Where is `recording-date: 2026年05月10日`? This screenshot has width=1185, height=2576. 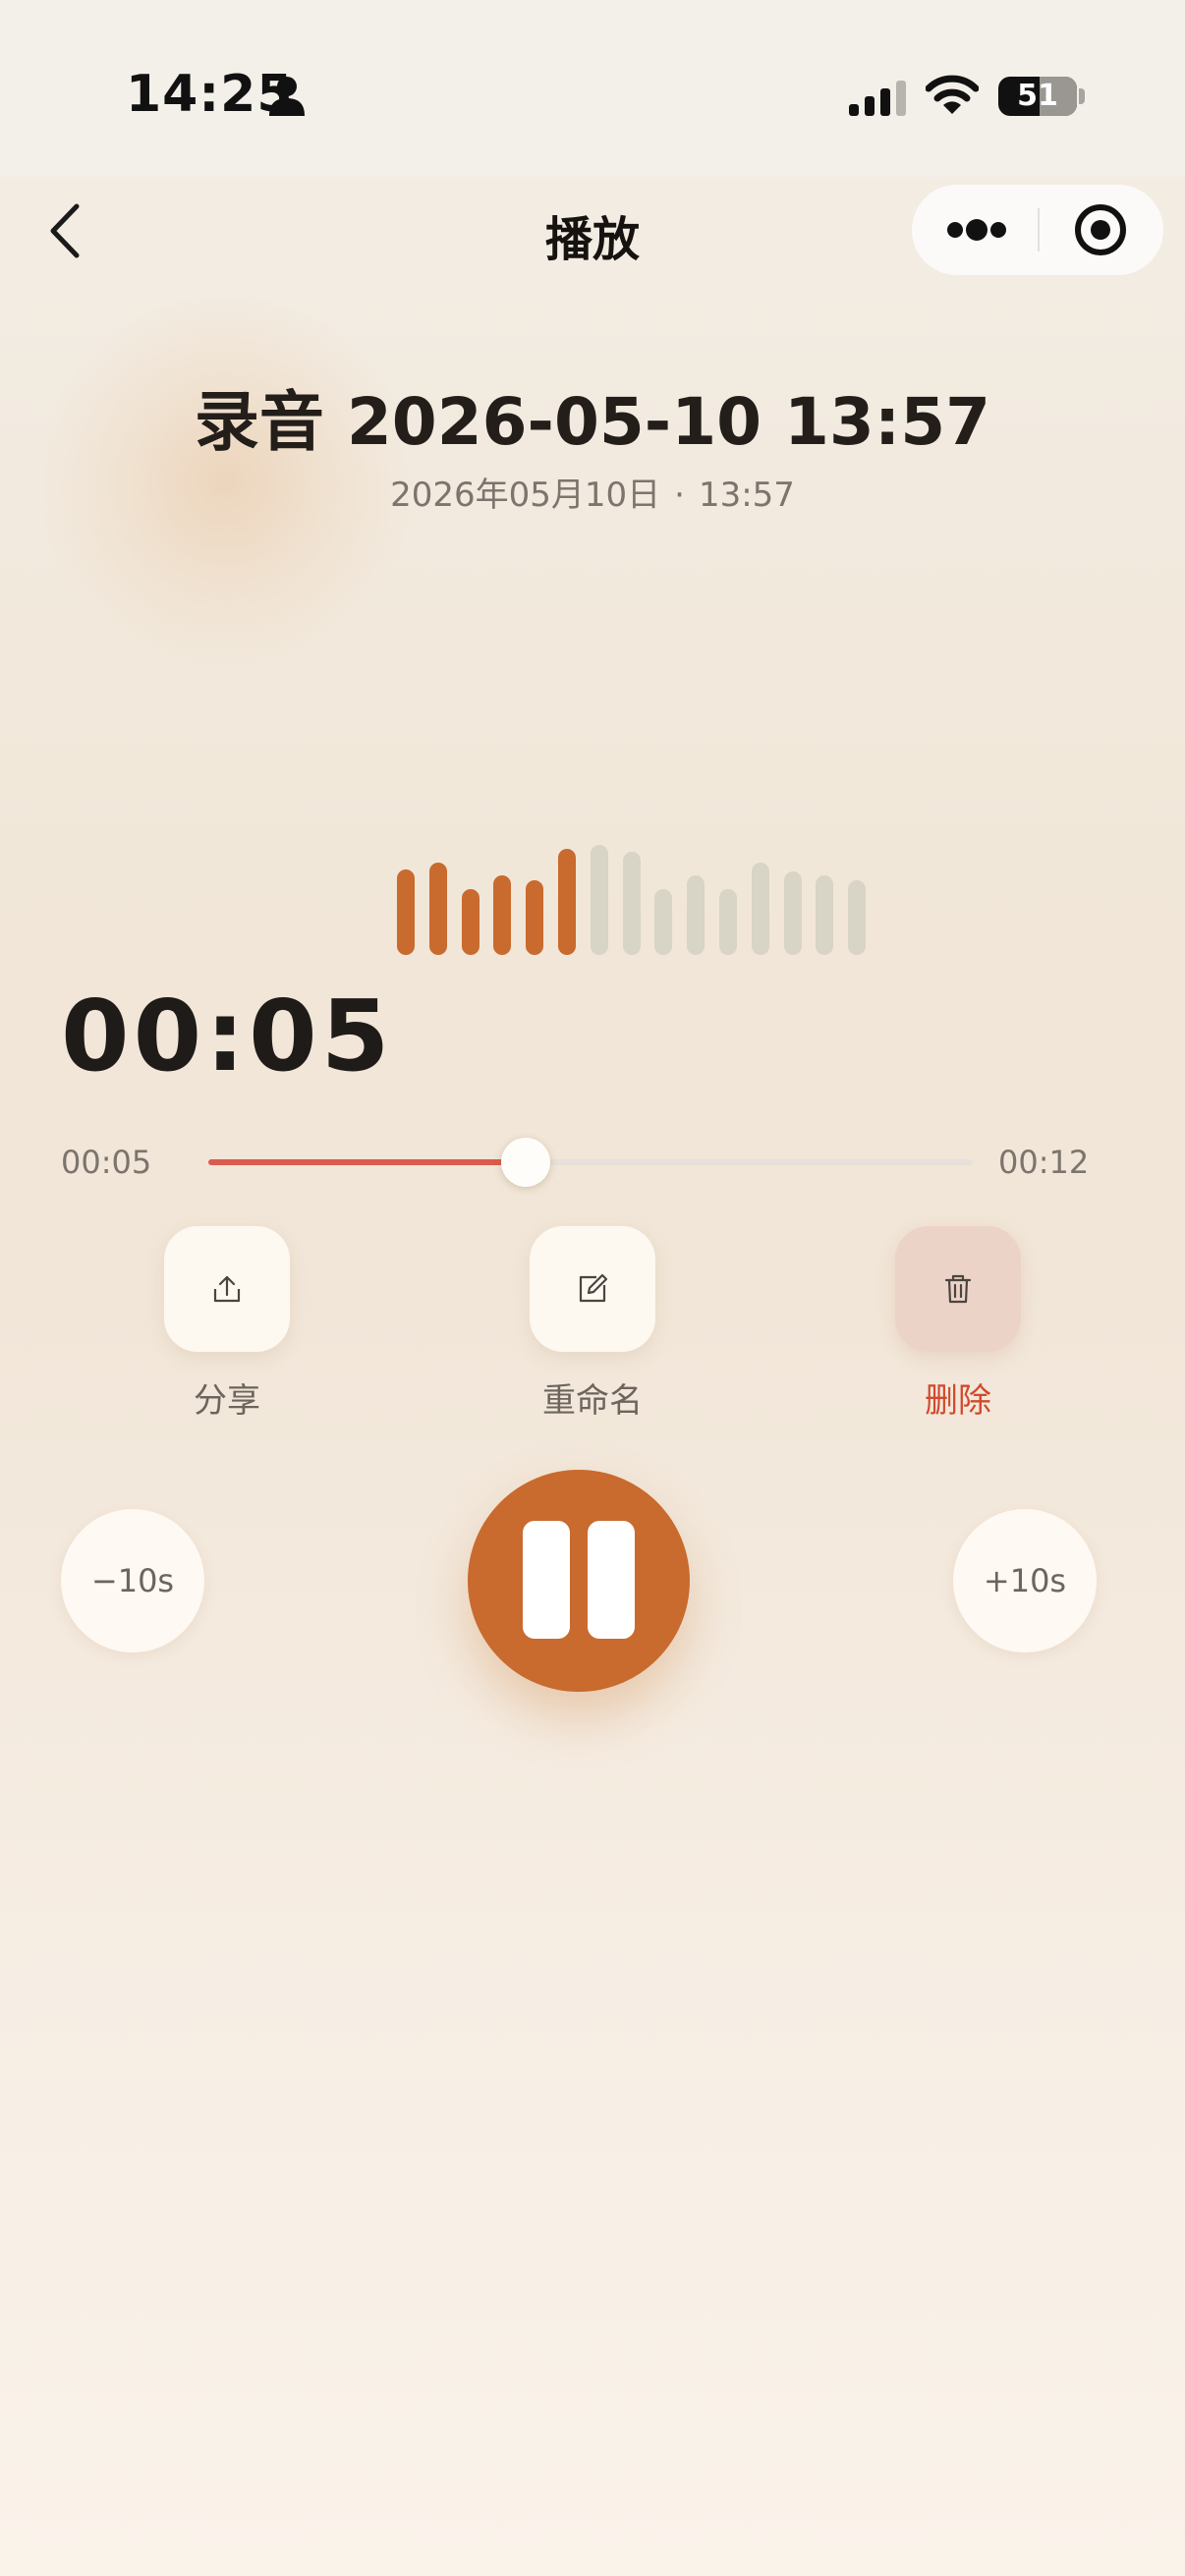
recording-date: 2026年05月10日 is located at coordinates (526, 495).